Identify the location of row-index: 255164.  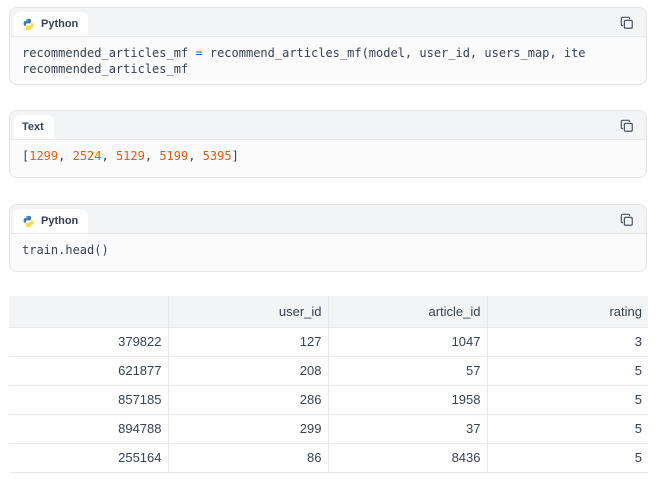
(89, 458).